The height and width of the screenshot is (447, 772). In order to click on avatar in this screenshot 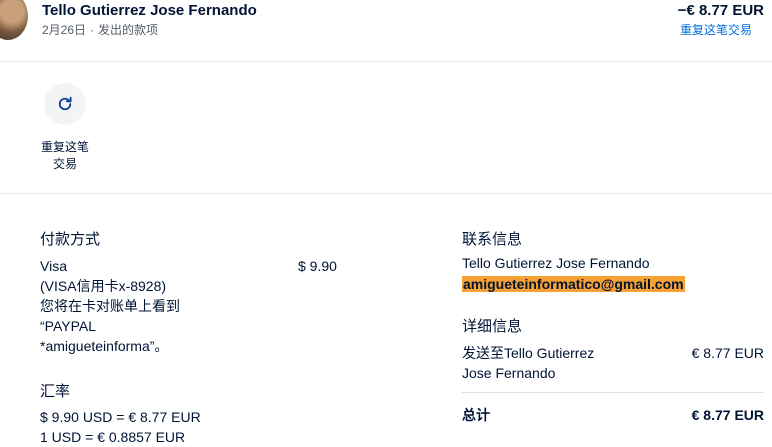, I will do `click(14, 20)`.